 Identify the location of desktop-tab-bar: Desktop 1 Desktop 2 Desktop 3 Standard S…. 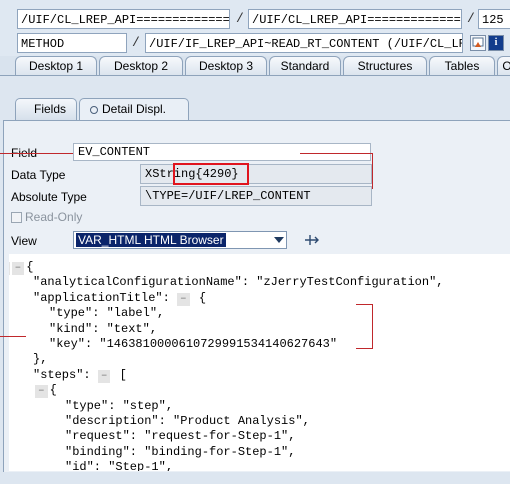
(255, 66).